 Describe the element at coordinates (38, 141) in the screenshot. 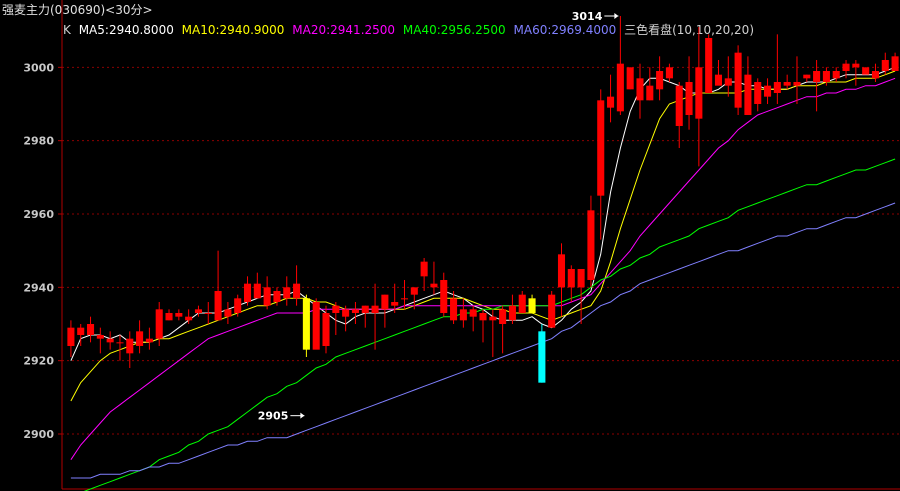

I see `y-tick-label: 2980` at that location.